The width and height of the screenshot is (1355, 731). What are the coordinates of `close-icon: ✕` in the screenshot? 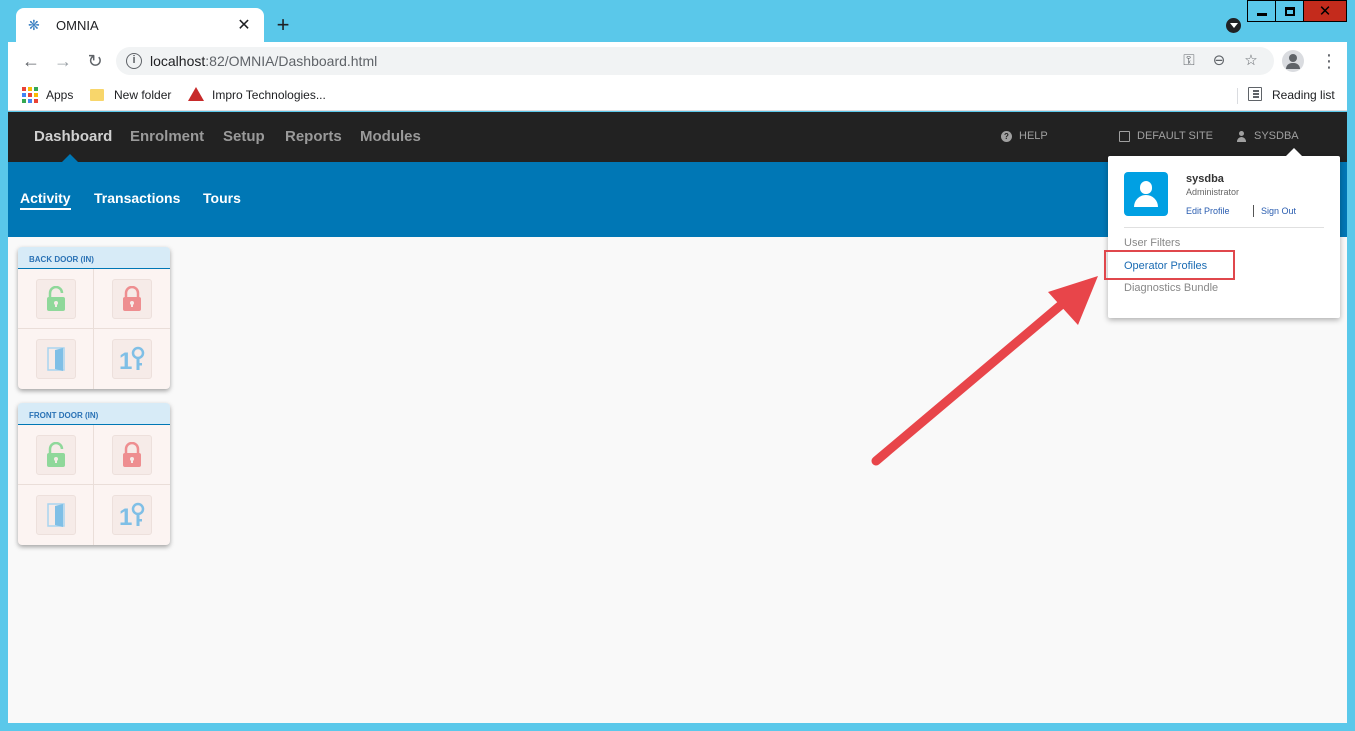 It's located at (1325, 11).